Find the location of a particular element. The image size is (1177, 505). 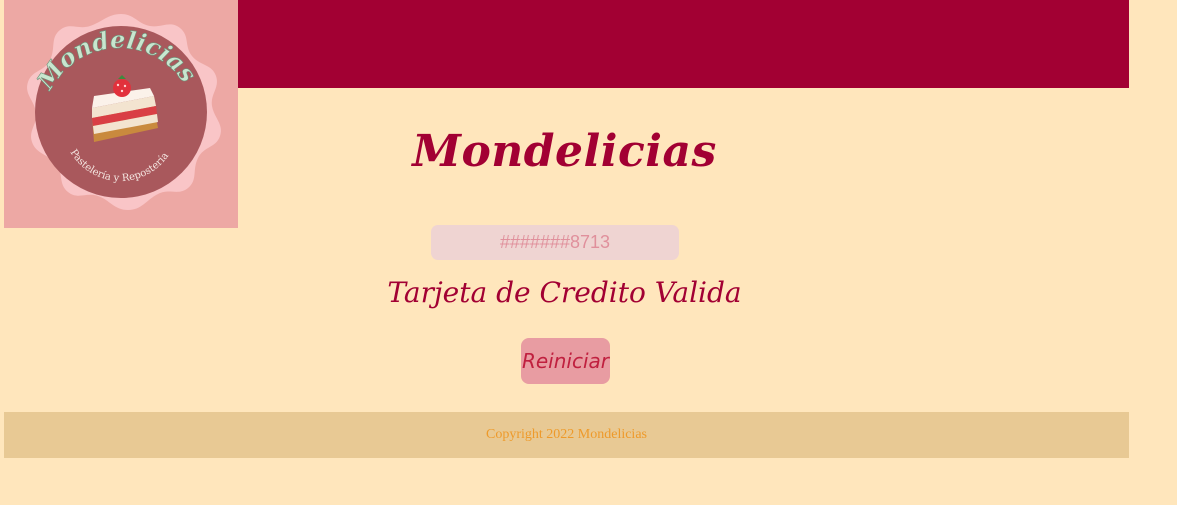

page-title: Mondelicias is located at coordinates (564, 151).